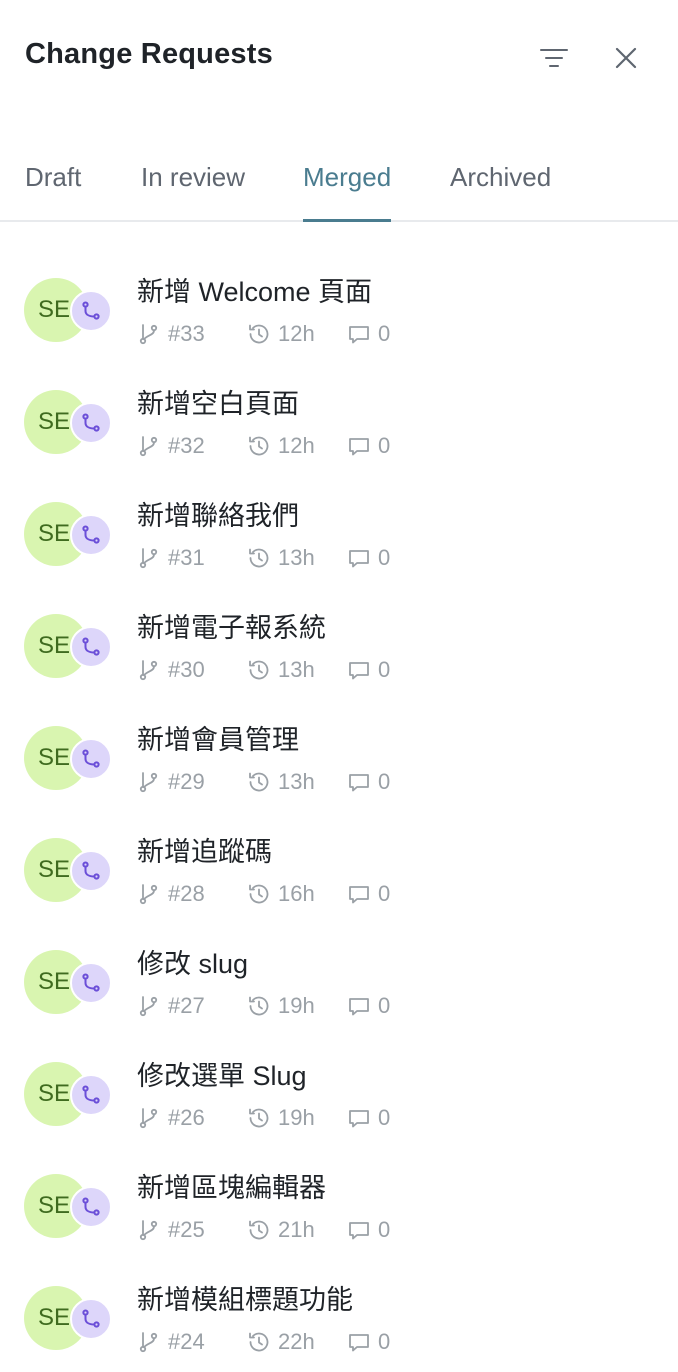 This screenshot has width=678, height=1372. I want to click on updated-time-text: 16h, so click(296, 893).